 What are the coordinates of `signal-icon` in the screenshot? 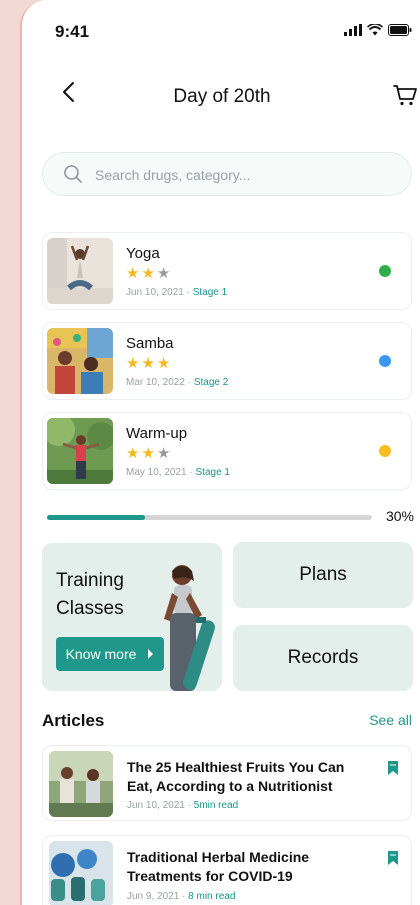 It's located at (353, 30).